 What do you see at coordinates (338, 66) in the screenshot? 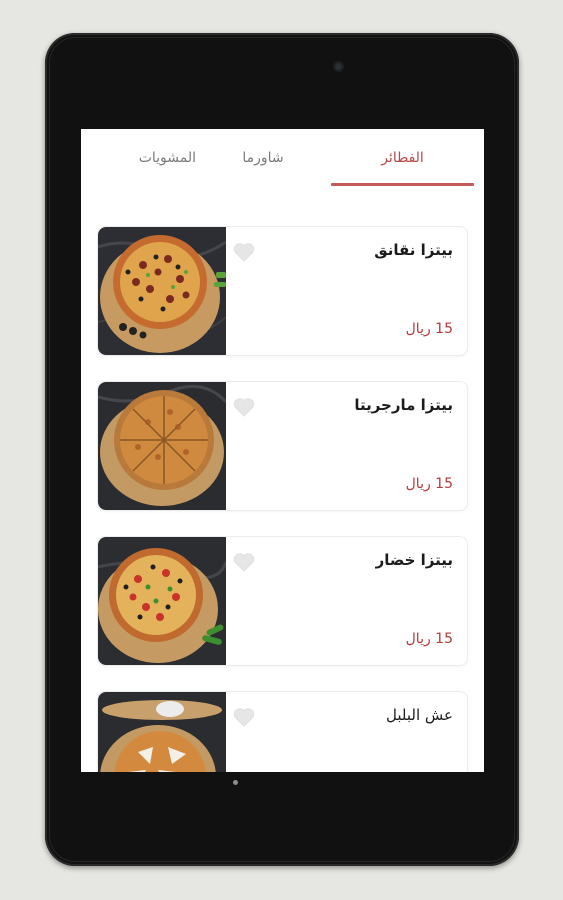
I see `front-camera` at bounding box center [338, 66].